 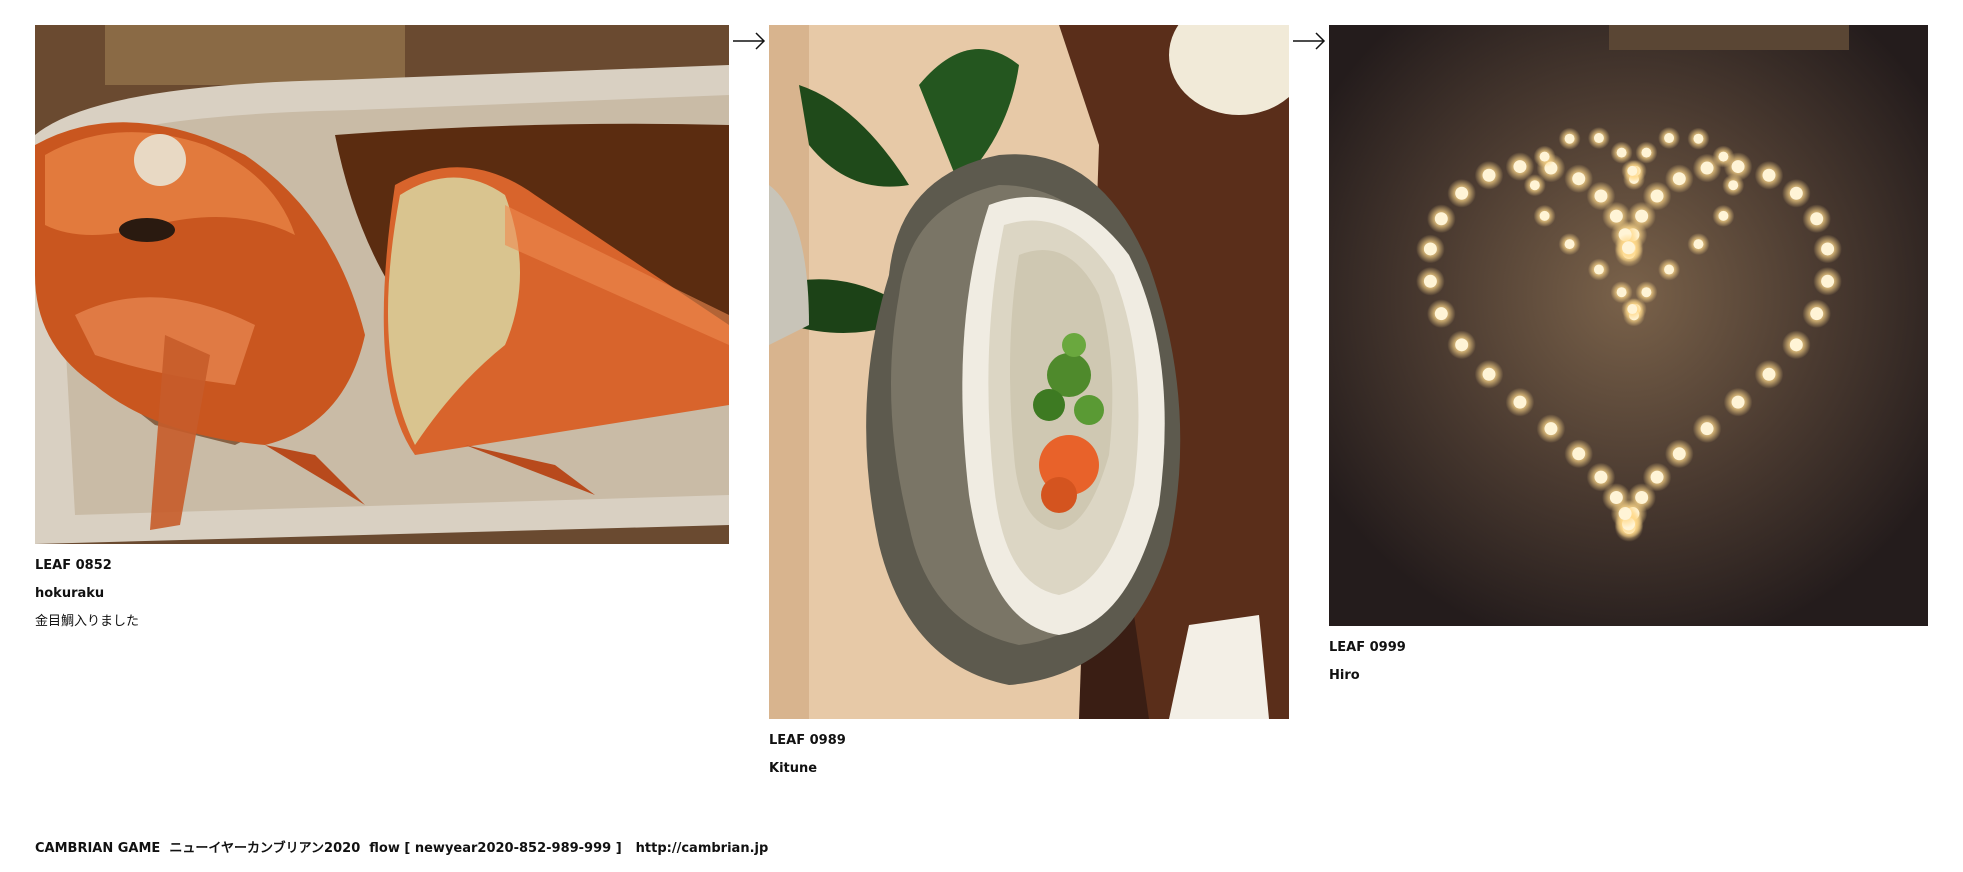 I want to click on leaf-author: Hiro, so click(x=1628, y=676).